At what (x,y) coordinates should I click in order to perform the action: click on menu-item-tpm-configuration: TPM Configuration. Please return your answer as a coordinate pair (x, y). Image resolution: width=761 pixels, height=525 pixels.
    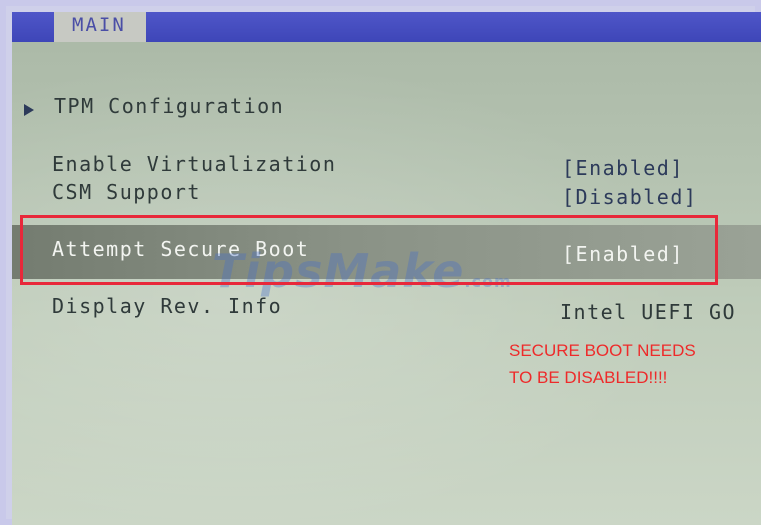
    Looking at the image, I should click on (169, 106).